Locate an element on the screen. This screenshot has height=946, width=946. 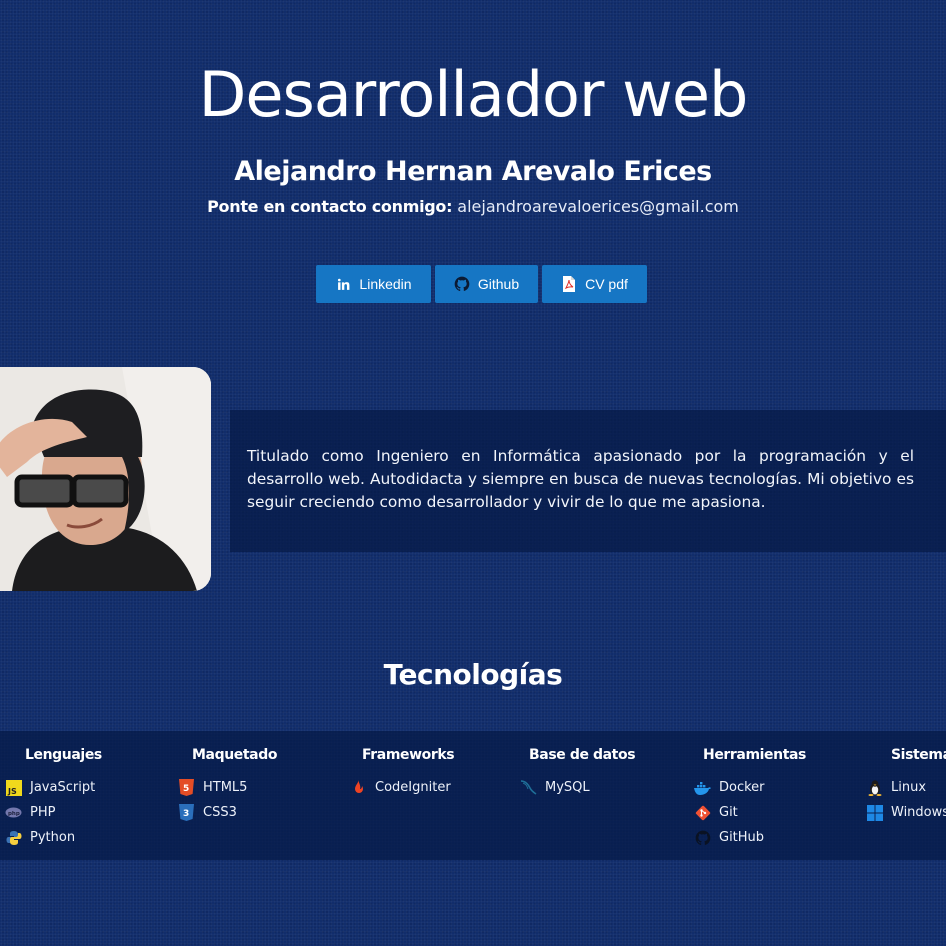
tech-item-python: Python is located at coordinates (53, 837).